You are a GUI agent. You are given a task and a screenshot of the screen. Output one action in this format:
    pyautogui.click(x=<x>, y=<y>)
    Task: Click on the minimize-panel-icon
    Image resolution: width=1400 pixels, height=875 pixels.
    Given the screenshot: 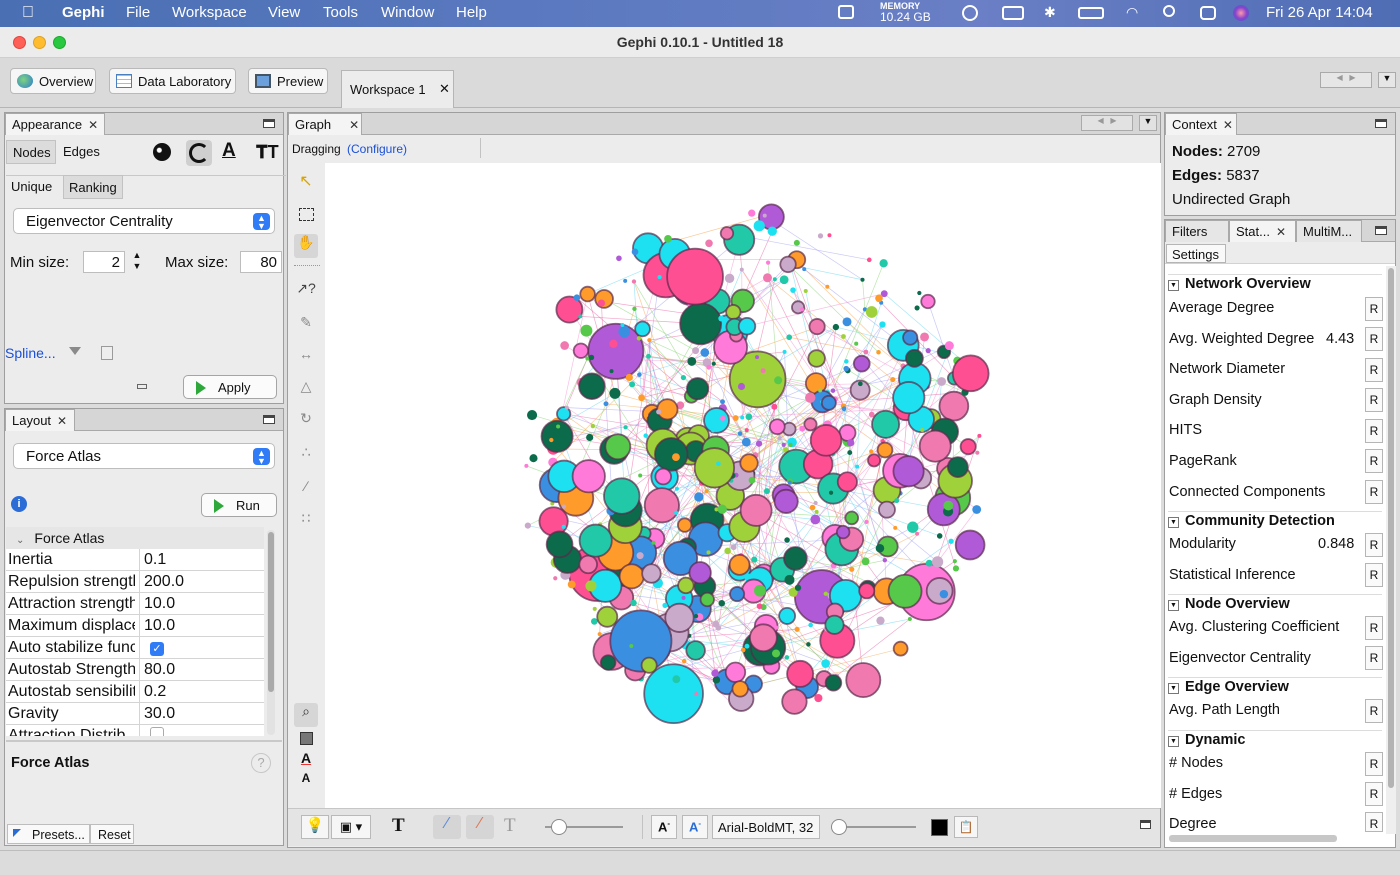 What is the action you would take?
    pyautogui.click(x=269, y=123)
    